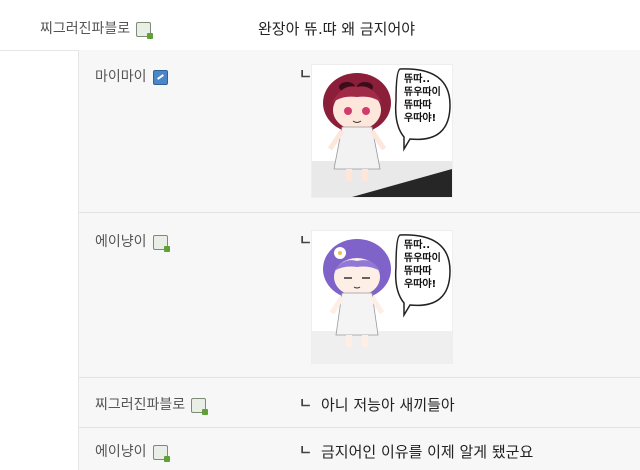 The width and height of the screenshot is (640, 470). I want to click on fluid-nick-icon, so click(160, 77).